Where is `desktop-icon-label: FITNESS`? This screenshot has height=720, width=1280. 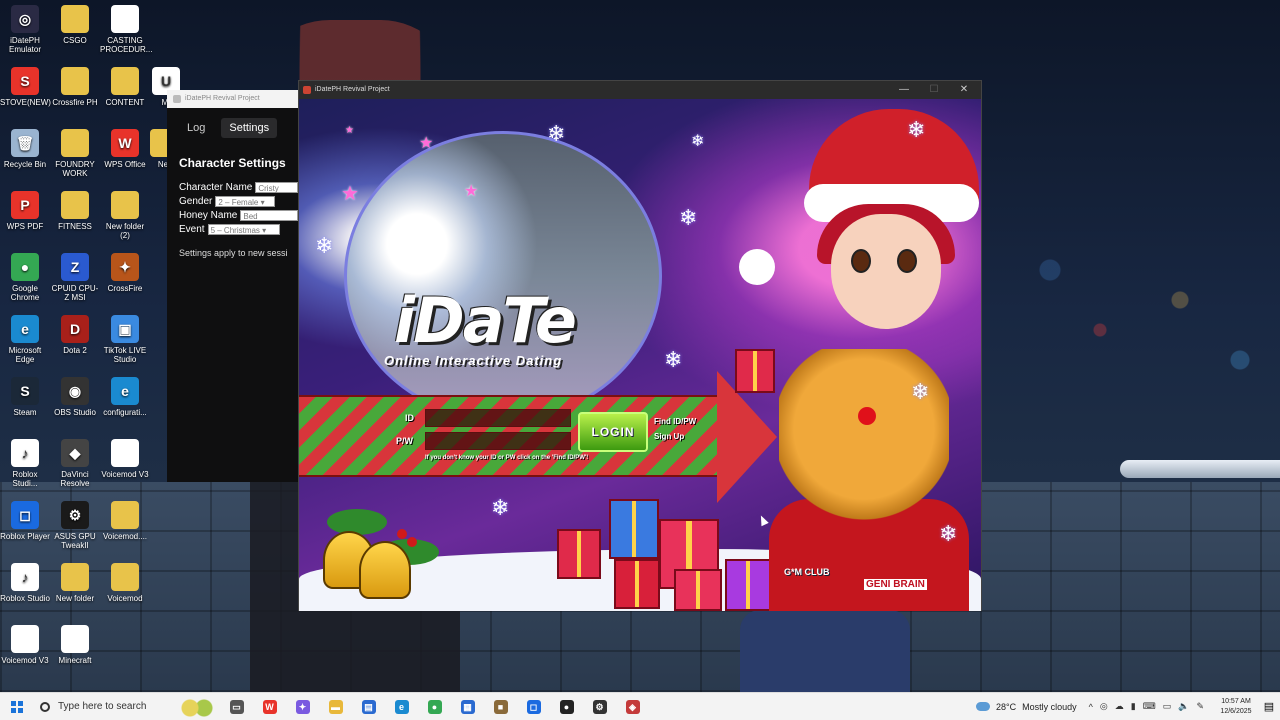
desktop-icon-label: FITNESS is located at coordinates (75, 226).